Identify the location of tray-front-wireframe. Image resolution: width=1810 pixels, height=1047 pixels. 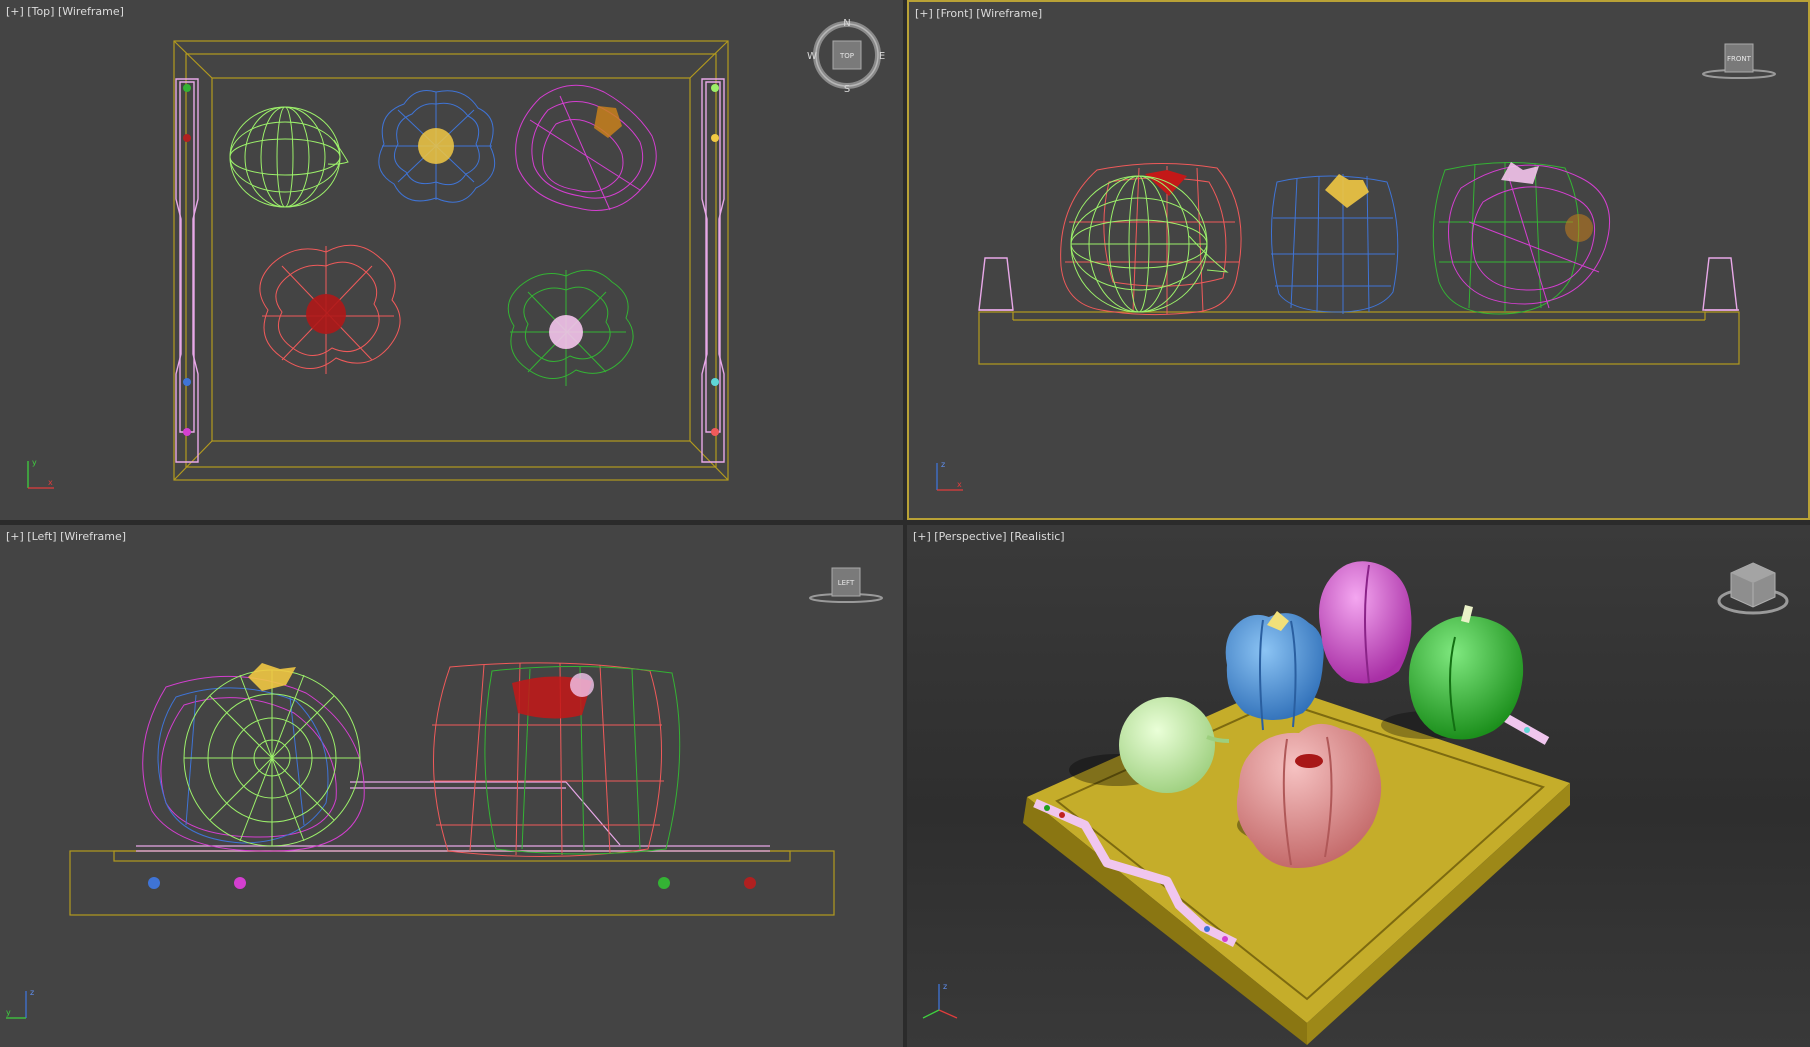
(1359, 338).